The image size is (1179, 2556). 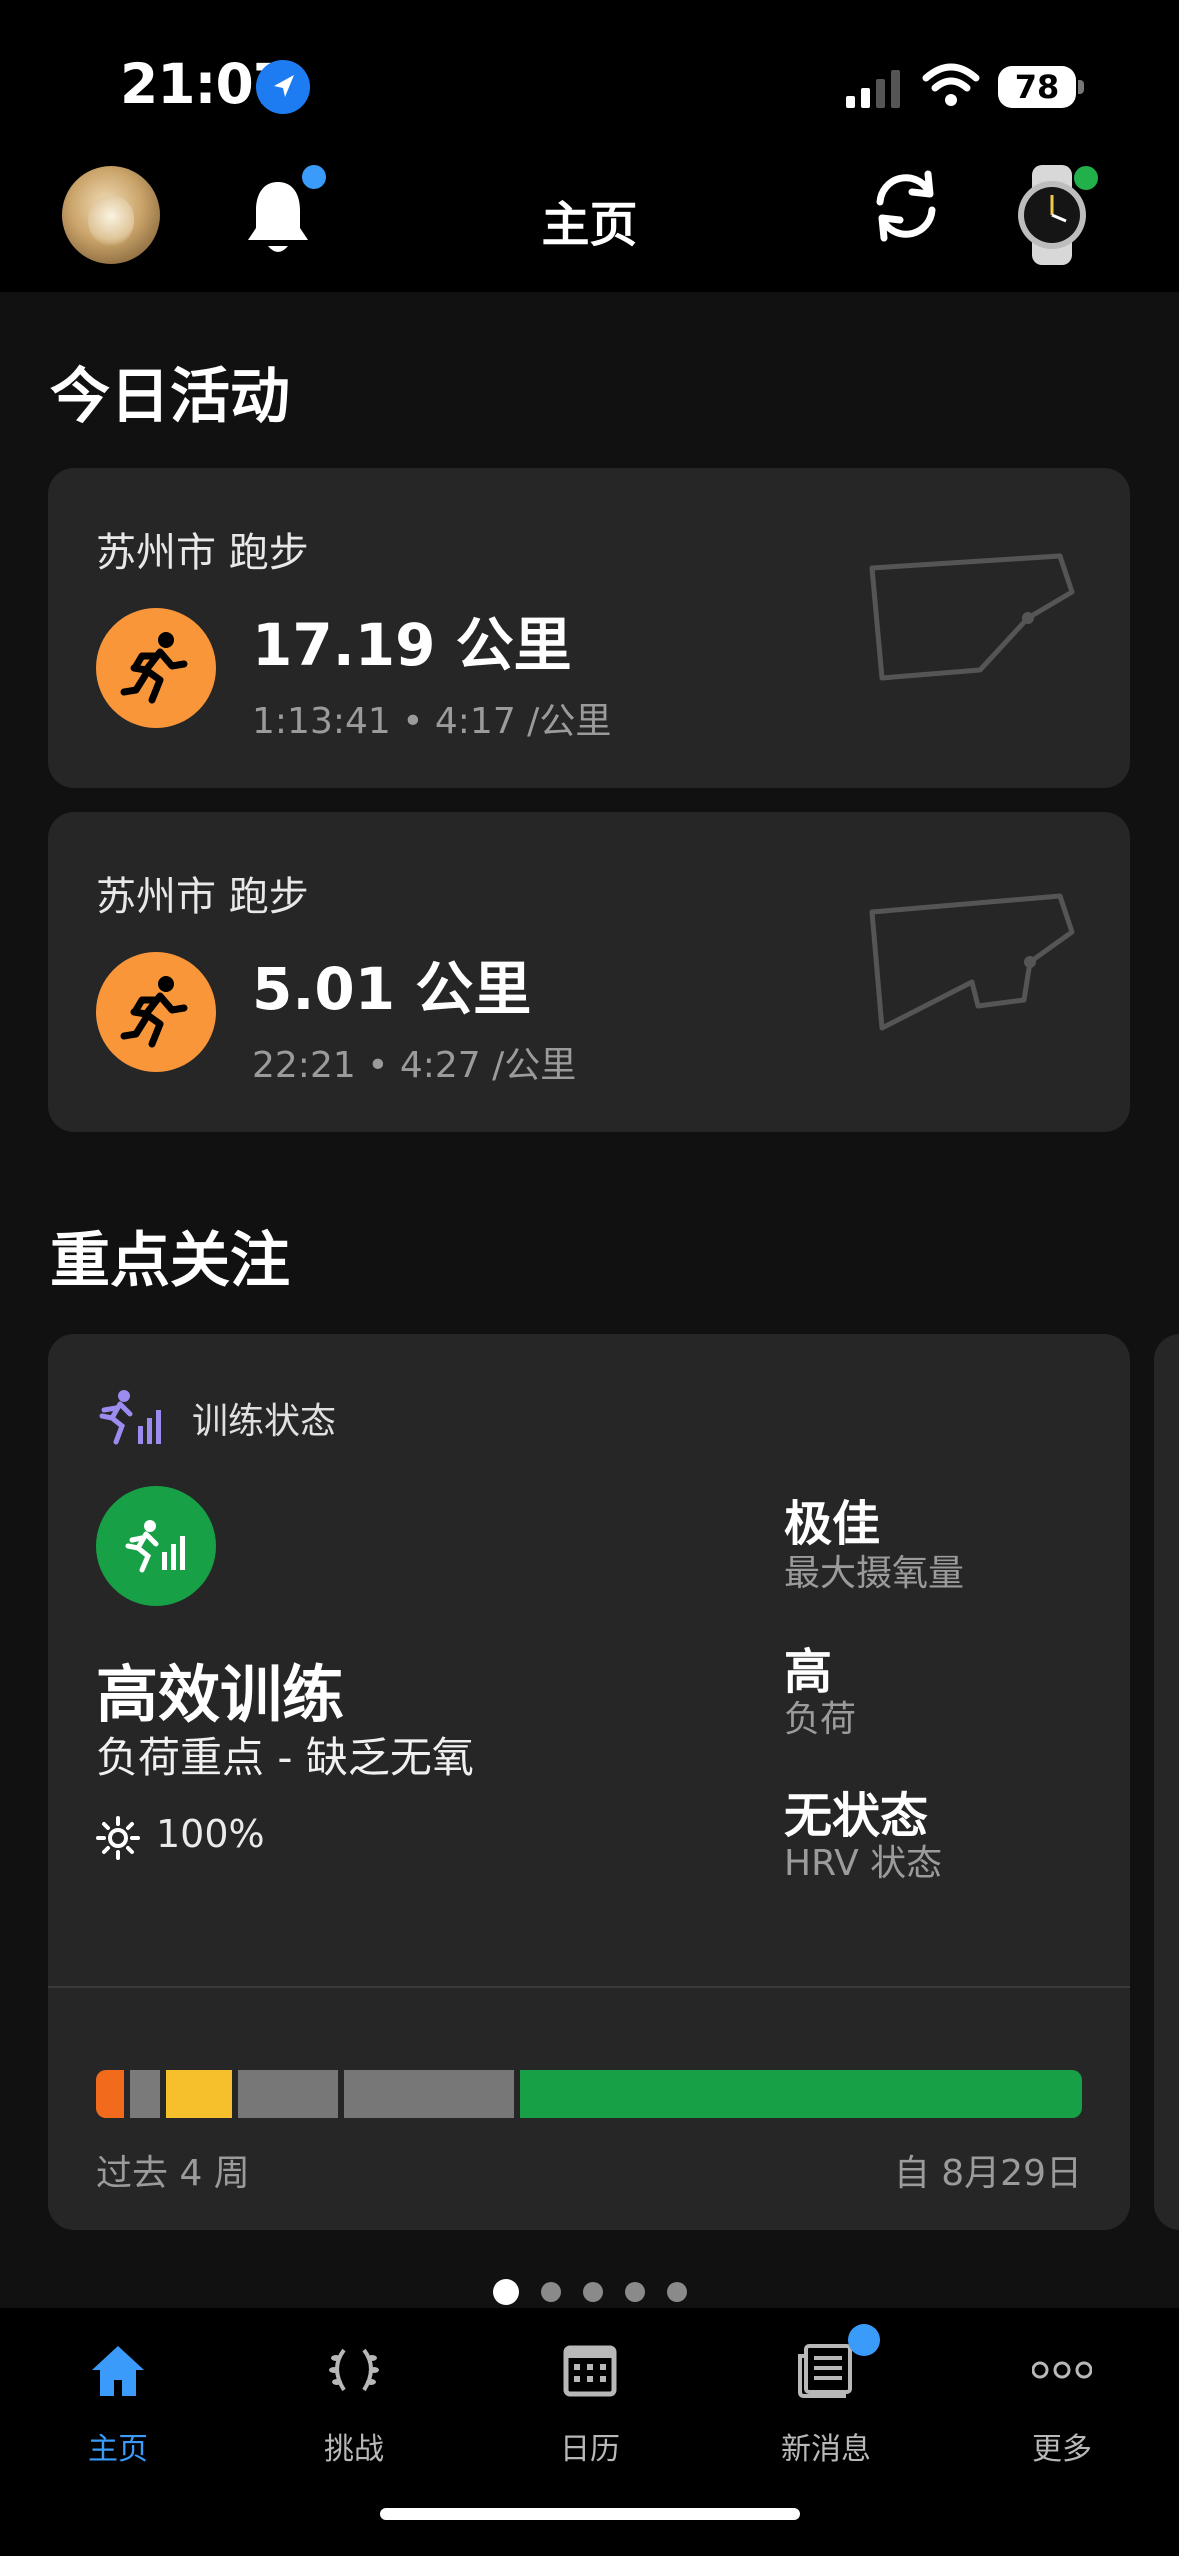 What do you see at coordinates (506, 2292) in the screenshot?
I see `page-dot-active` at bounding box center [506, 2292].